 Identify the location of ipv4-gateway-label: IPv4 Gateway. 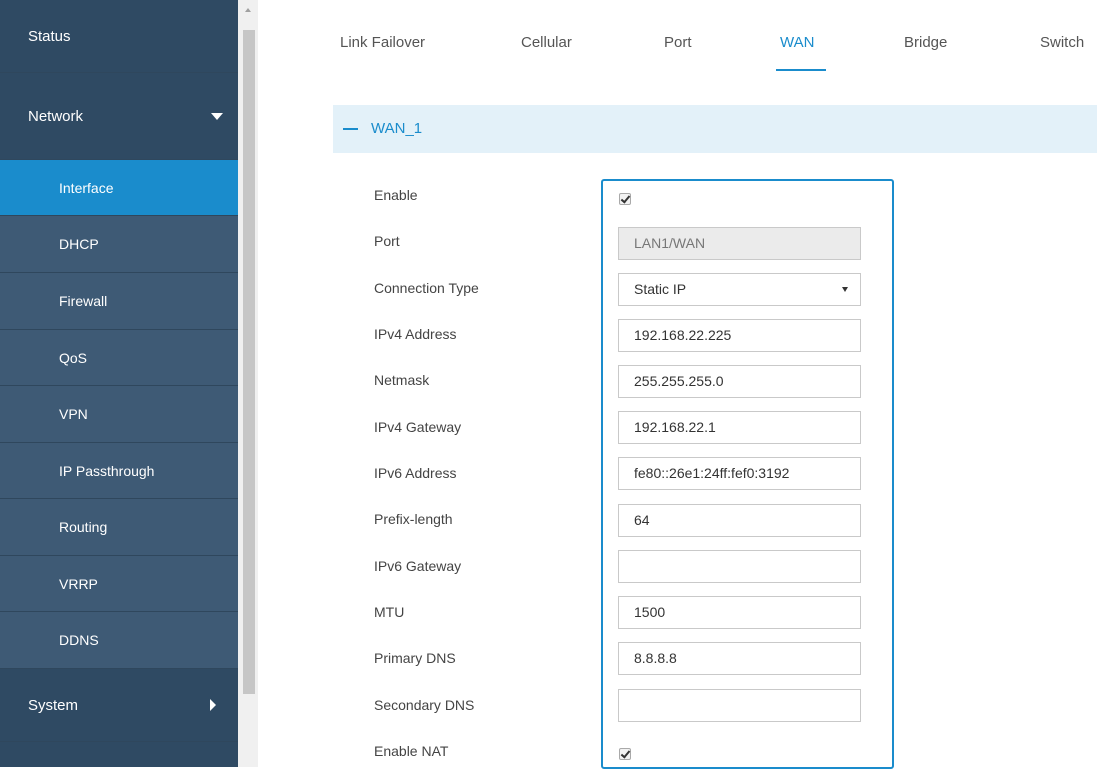
(418, 427).